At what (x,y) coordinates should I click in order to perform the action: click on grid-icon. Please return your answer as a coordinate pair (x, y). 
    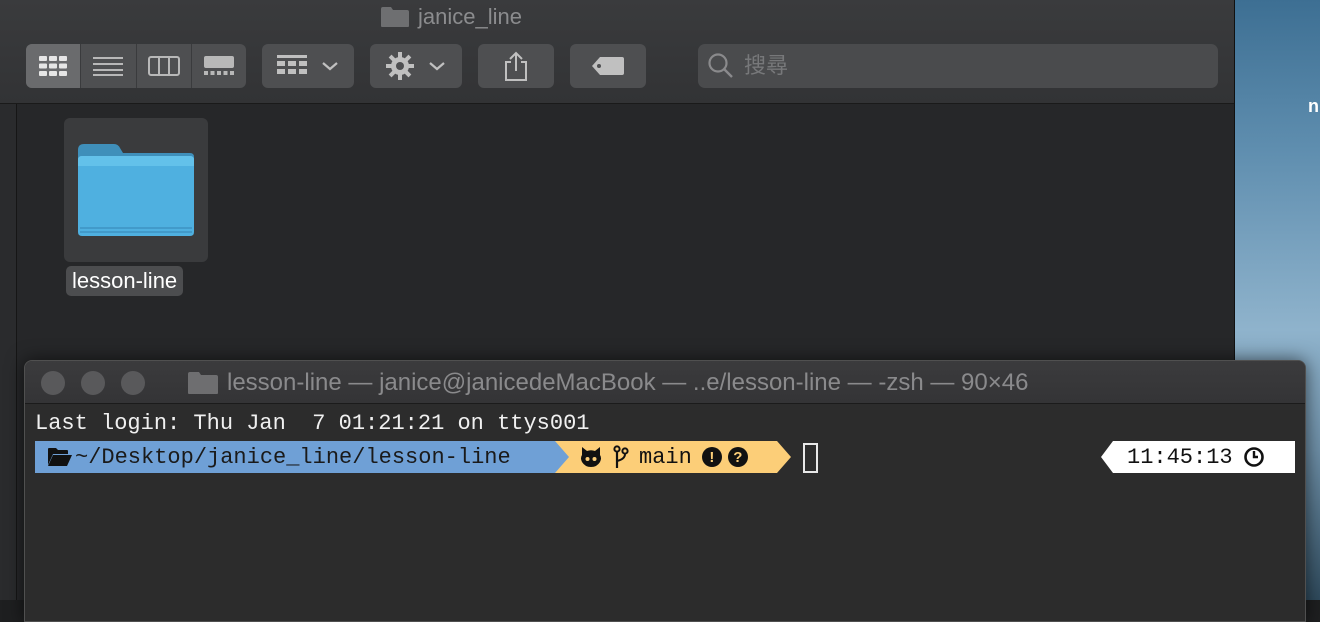
    Looking at the image, I should click on (53, 66).